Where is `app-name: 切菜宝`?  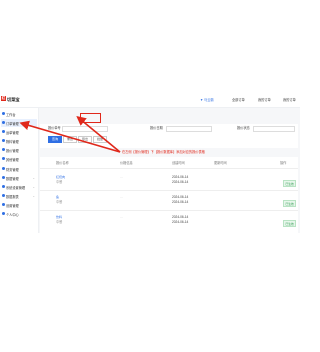
app-name: 切菜宝 is located at coordinates (13, 99).